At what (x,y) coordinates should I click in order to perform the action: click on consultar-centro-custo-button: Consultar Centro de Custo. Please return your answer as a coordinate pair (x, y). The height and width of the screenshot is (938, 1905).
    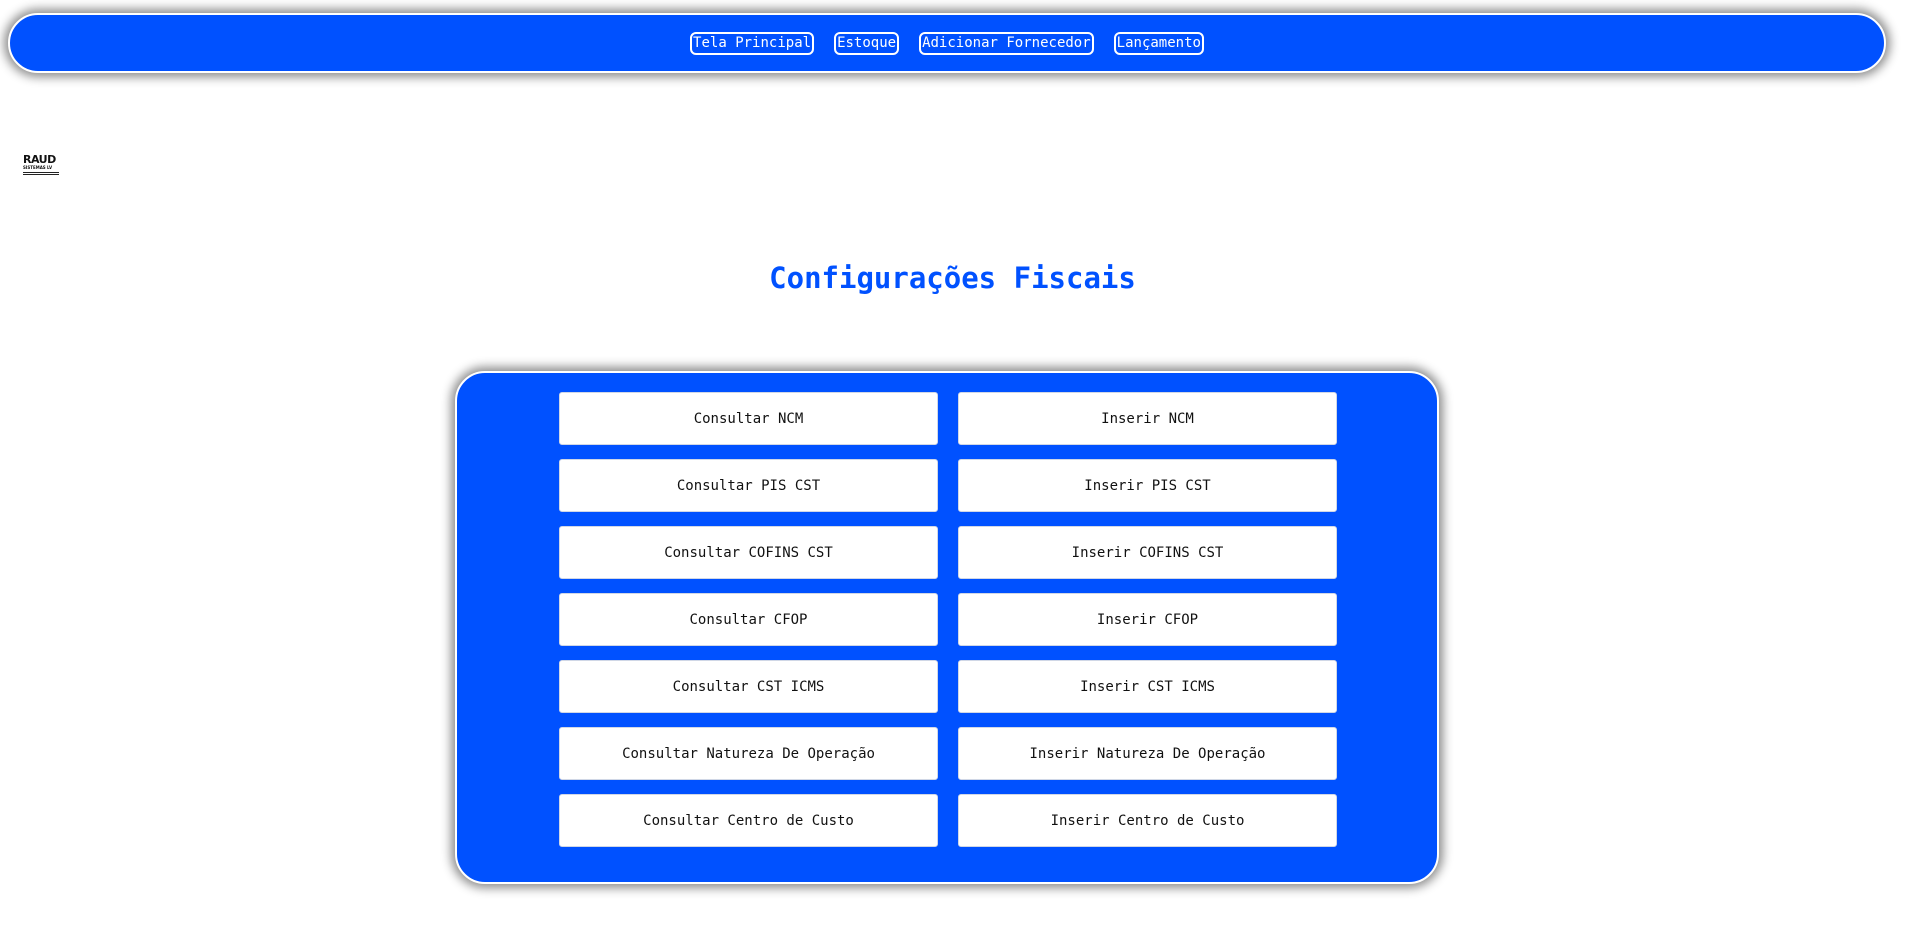
    Looking at the image, I should click on (748, 820).